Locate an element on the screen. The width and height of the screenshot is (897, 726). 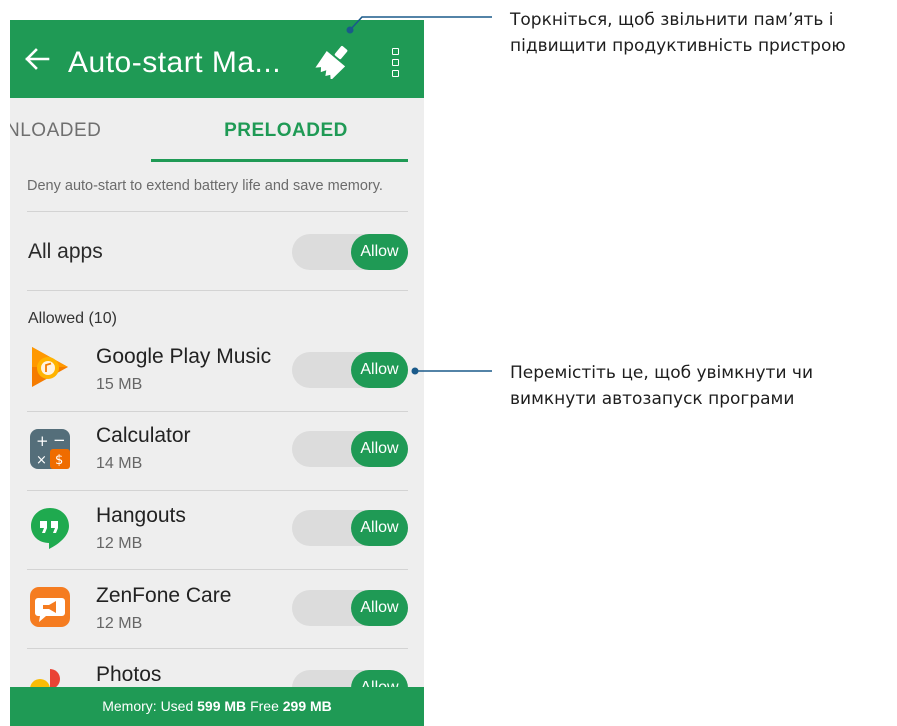
memory-label: Memory: is located at coordinates (129, 706).